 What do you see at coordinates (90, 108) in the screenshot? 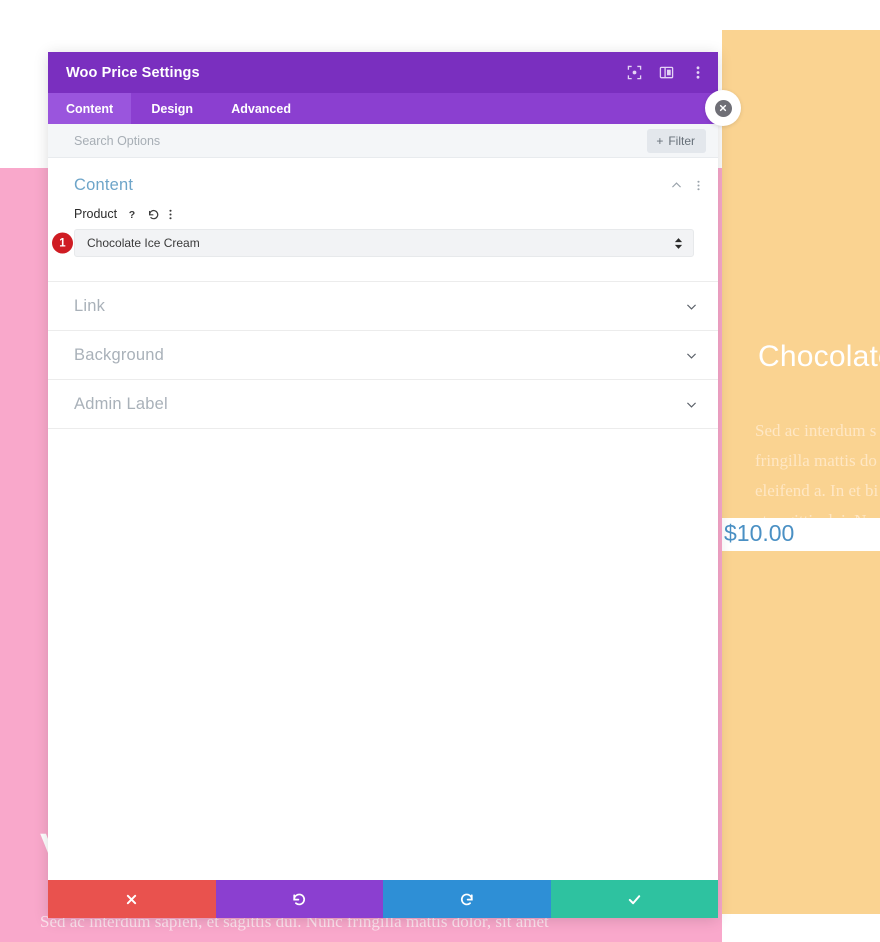
I see `tab-content: Content` at bounding box center [90, 108].